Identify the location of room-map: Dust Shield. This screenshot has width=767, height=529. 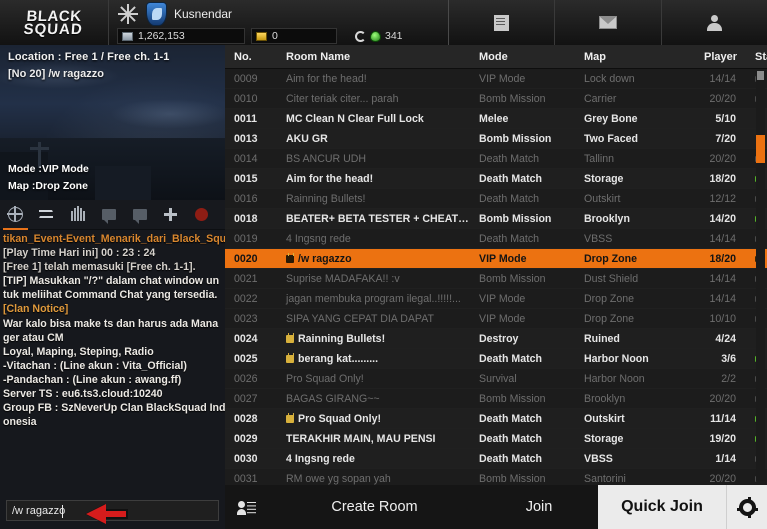
(611, 278).